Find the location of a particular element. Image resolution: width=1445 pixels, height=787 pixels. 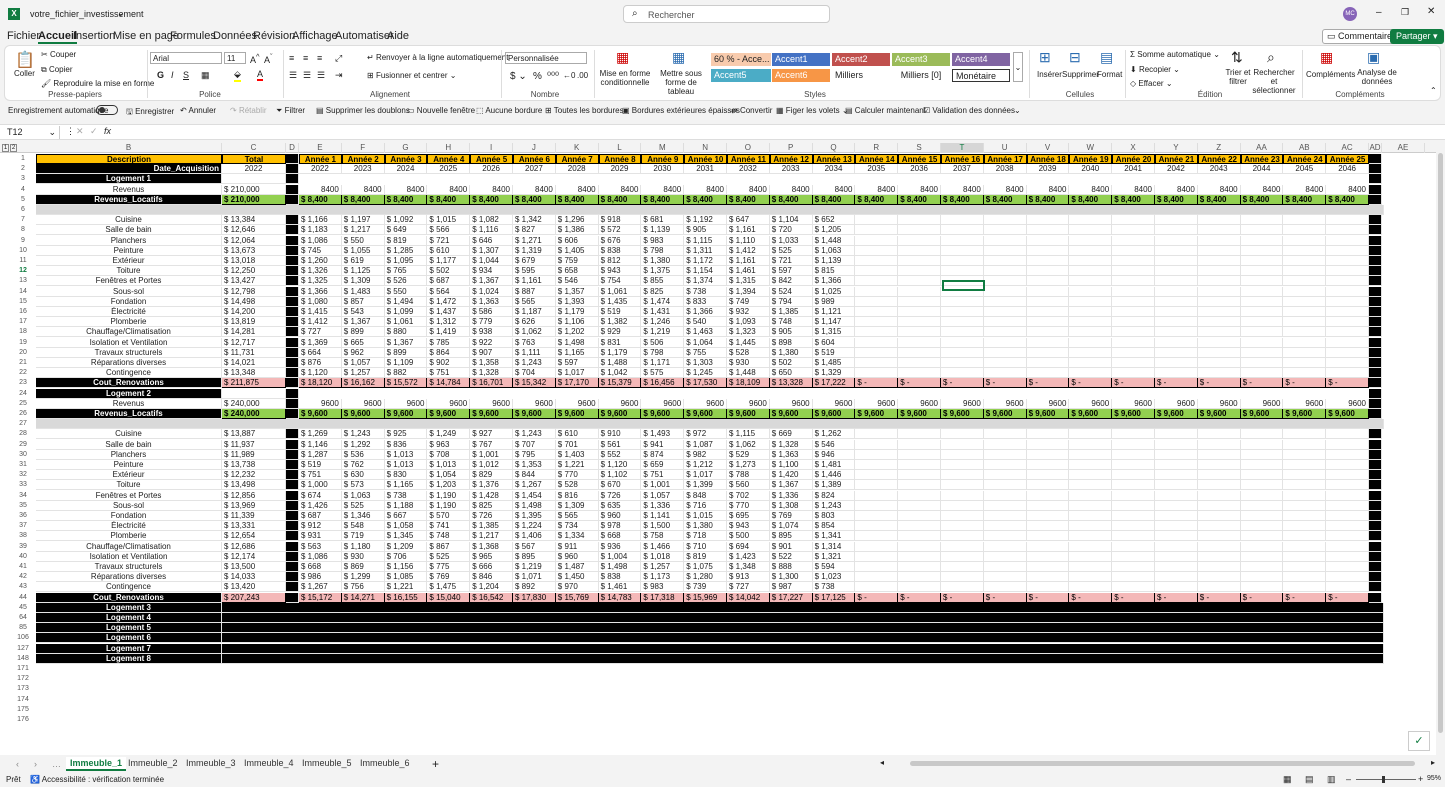

font-size-select: 11 is located at coordinates (235, 58).